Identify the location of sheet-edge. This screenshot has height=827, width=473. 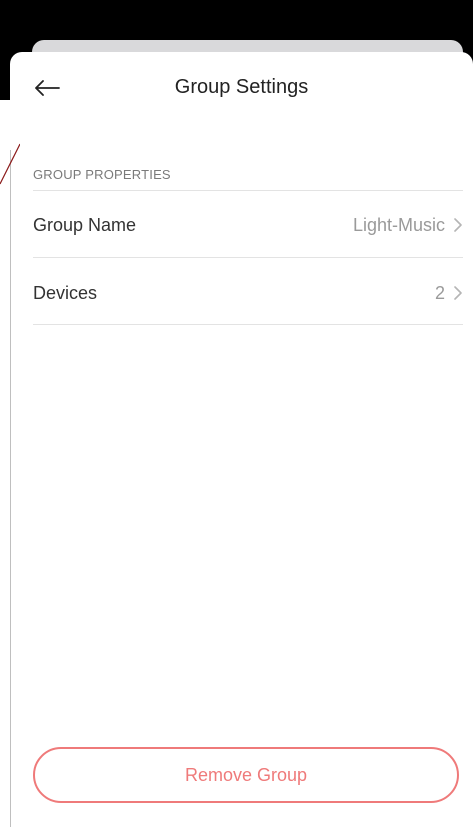
(10, 488).